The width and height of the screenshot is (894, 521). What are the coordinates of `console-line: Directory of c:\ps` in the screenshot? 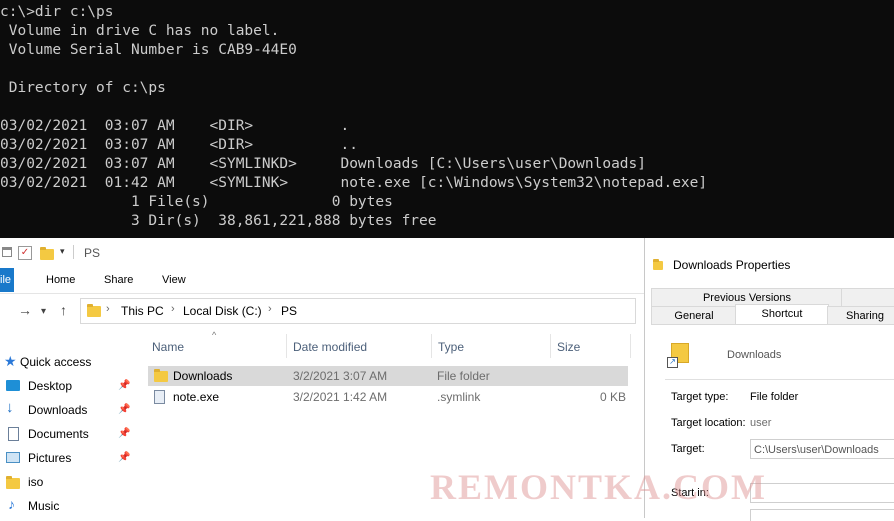 It's located at (83, 88).